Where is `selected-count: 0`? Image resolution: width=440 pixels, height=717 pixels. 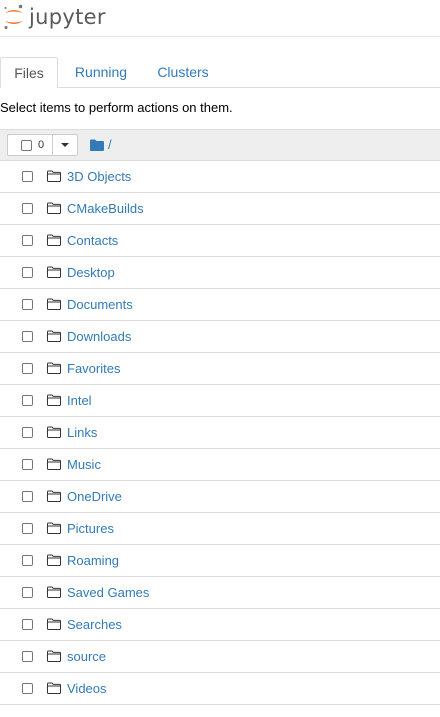 selected-count: 0 is located at coordinates (41, 145).